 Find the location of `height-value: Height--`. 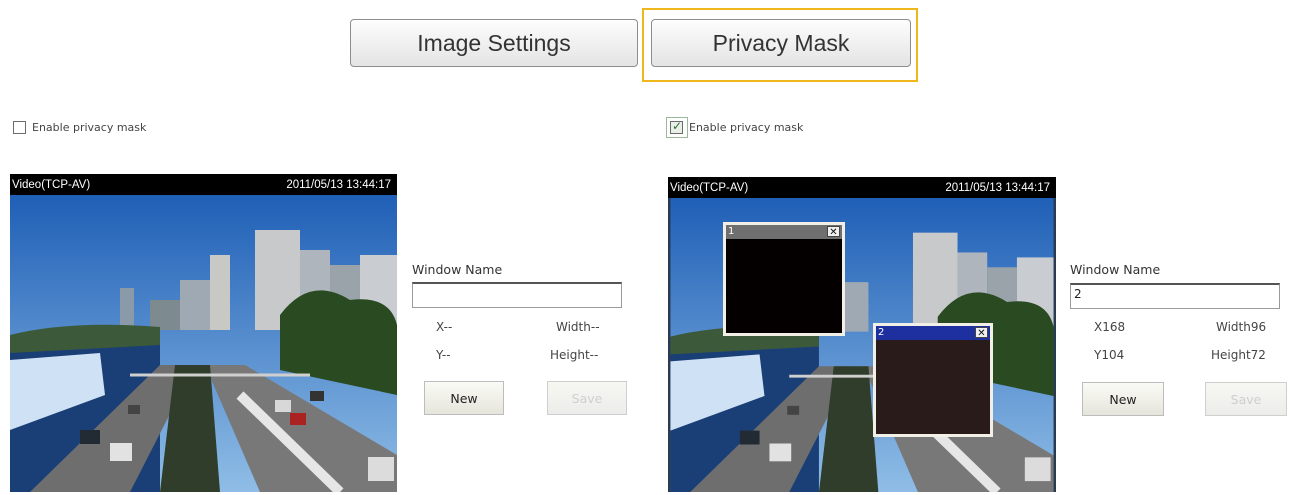

height-value: Height-- is located at coordinates (574, 355).